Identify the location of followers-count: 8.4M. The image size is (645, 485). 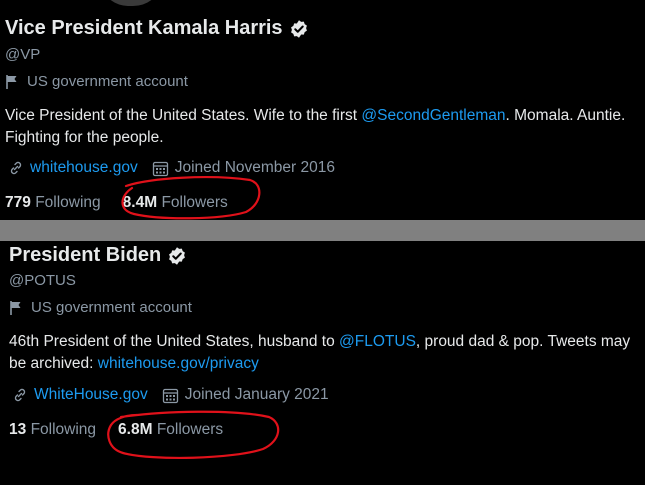
(140, 202).